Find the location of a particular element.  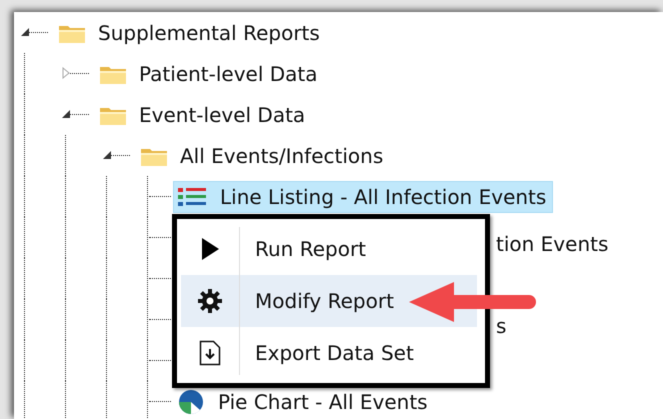

folder-name: Event-level Data is located at coordinates (222, 115).